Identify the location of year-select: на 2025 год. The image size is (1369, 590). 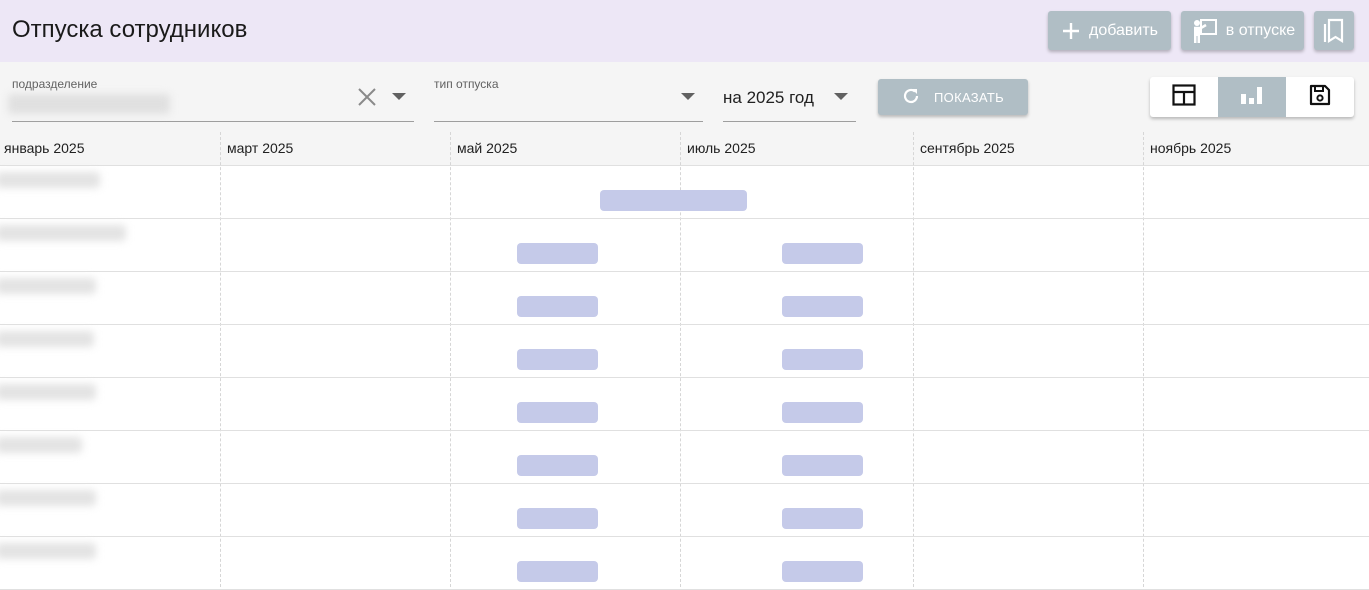
(789, 92).